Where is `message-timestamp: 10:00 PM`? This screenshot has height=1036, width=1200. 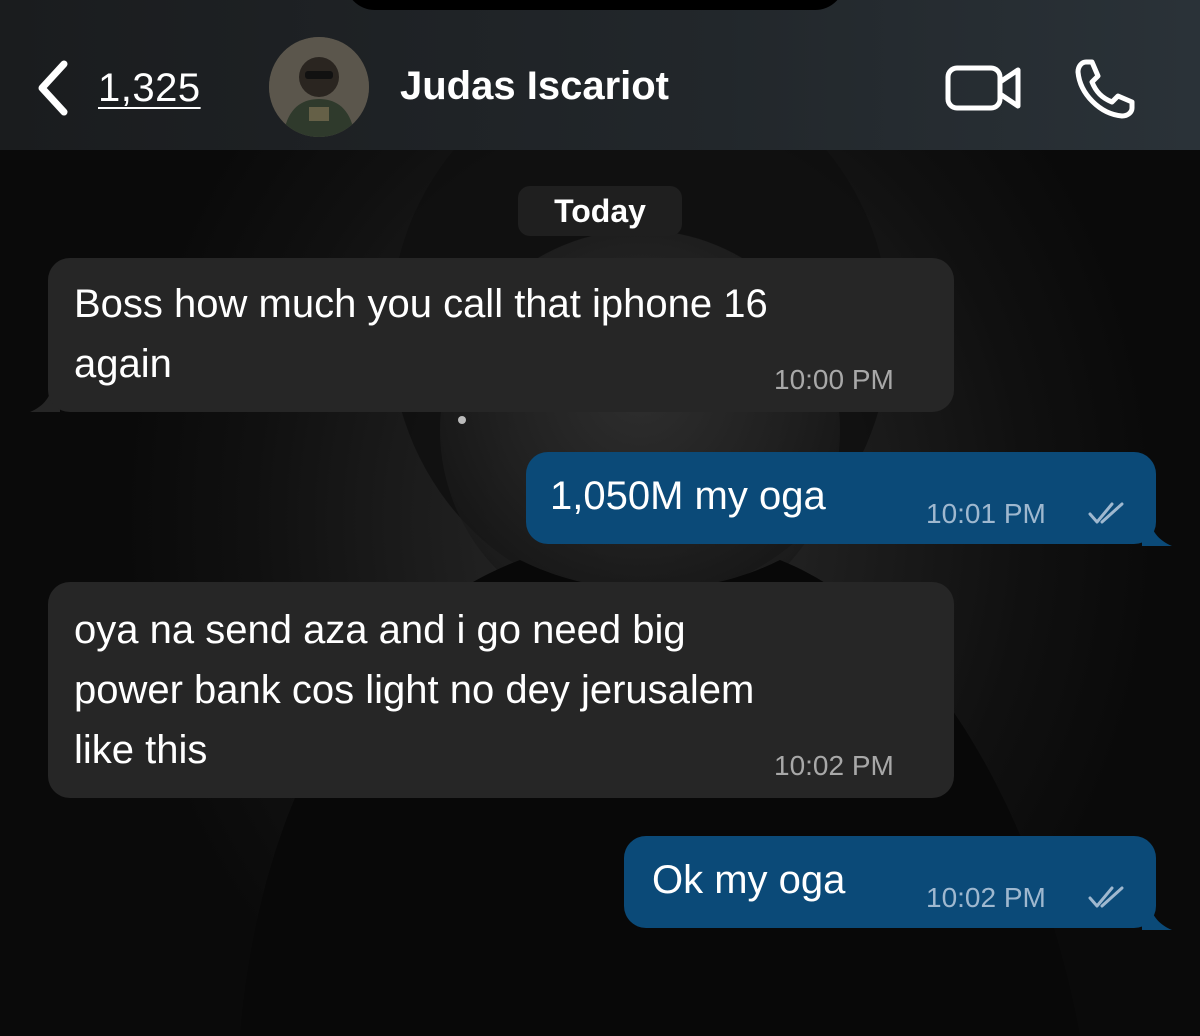 message-timestamp: 10:00 PM is located at coordinates (834, 379).